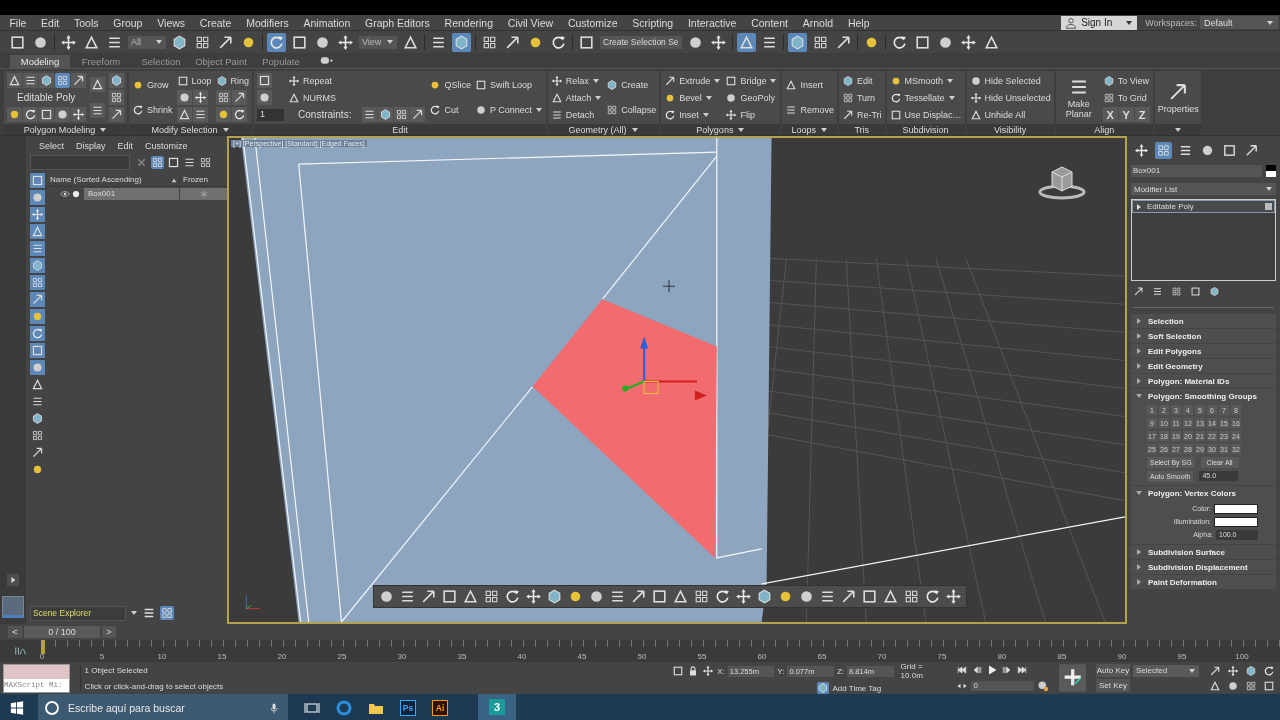 The image size is (1280, 720). What do you see at coordinates (267, 22) in the screenshot?
I see `menu-item: Modifiers` at bounding box center [267, 22].